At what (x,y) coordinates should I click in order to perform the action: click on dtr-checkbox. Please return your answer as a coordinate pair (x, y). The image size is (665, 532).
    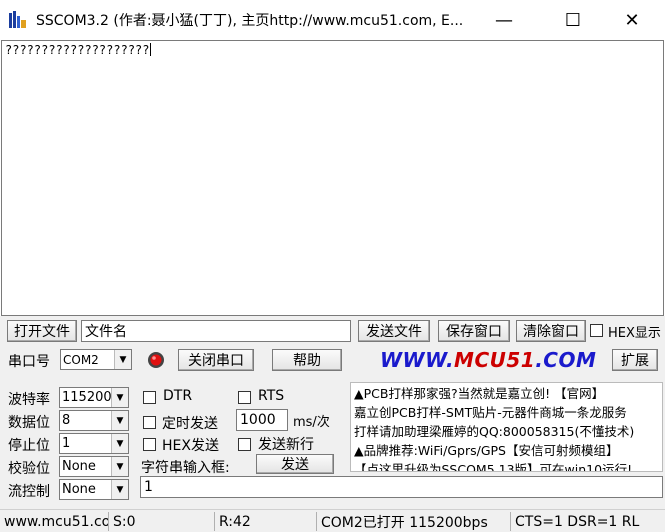
    Looking at the image, I should click on (149, 397).